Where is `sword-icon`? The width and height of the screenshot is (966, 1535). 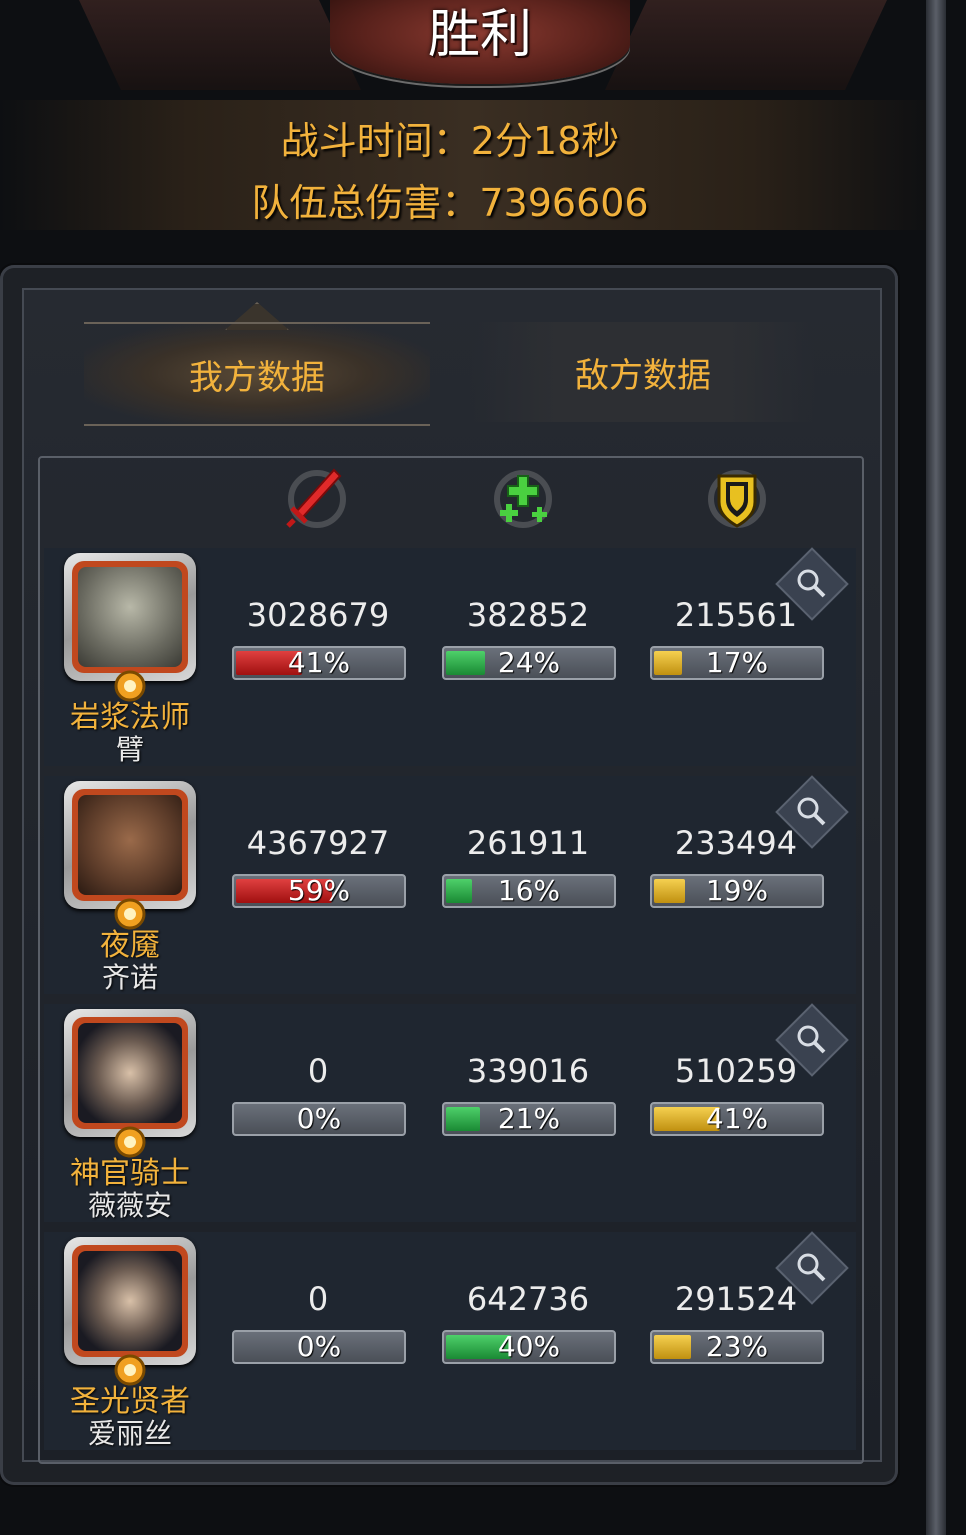 sword-icon is located at coordinates (316, 498).